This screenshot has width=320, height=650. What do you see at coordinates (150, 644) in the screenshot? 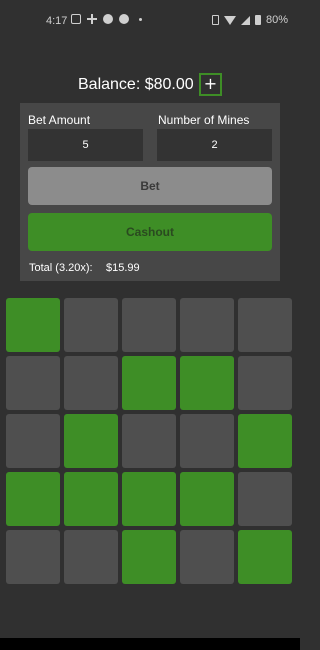
I see `navigation-bar` at bounding box center [150, 644].